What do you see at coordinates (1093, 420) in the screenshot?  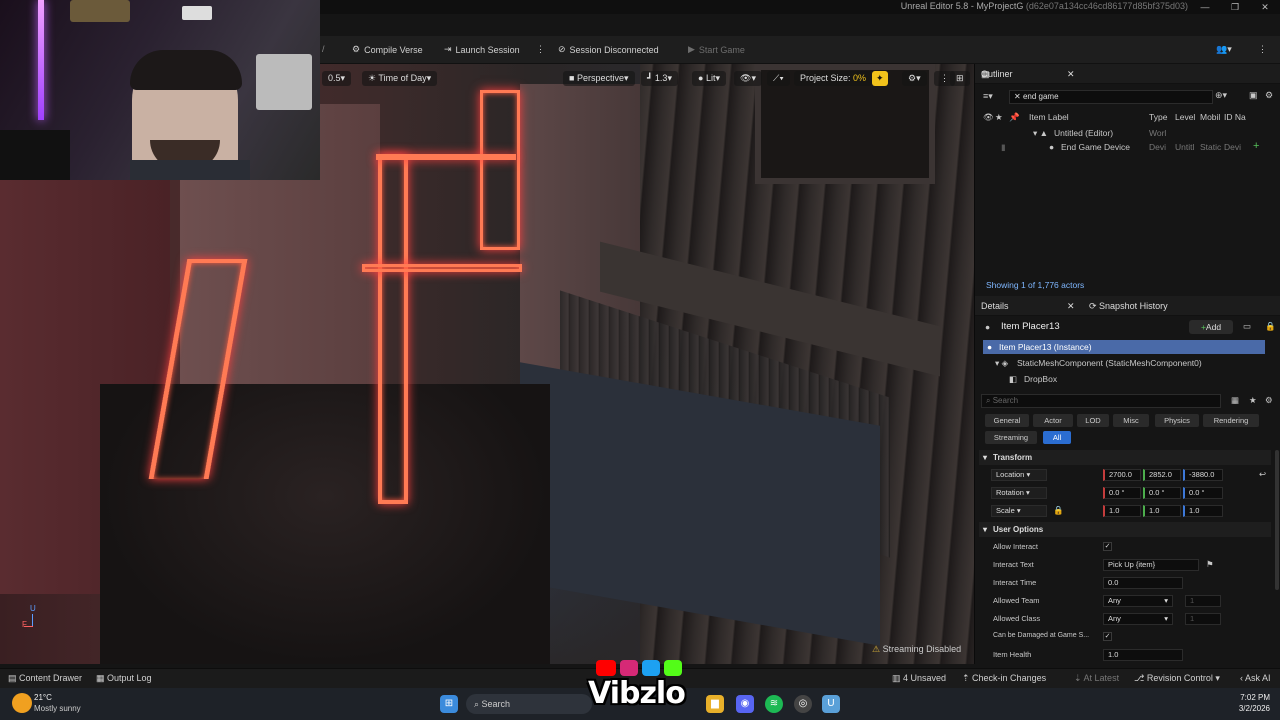 I see `filter-lod: LOD` at bounding box center [1093, 420].